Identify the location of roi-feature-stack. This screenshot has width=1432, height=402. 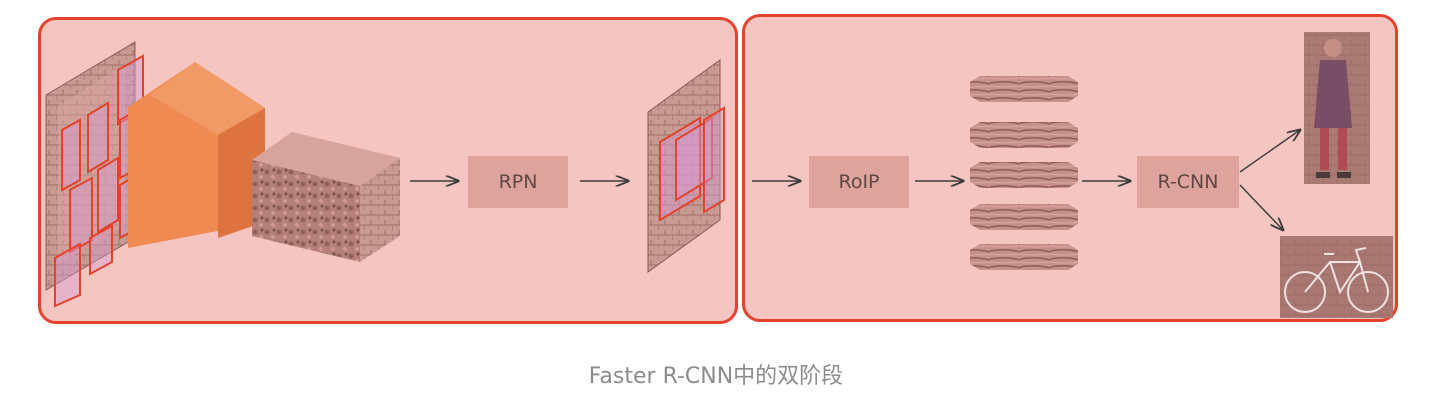
(1024, 173).